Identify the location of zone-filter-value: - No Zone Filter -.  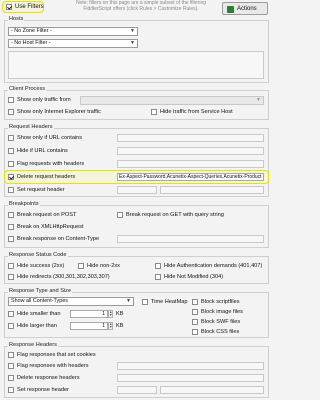
(31, 31).